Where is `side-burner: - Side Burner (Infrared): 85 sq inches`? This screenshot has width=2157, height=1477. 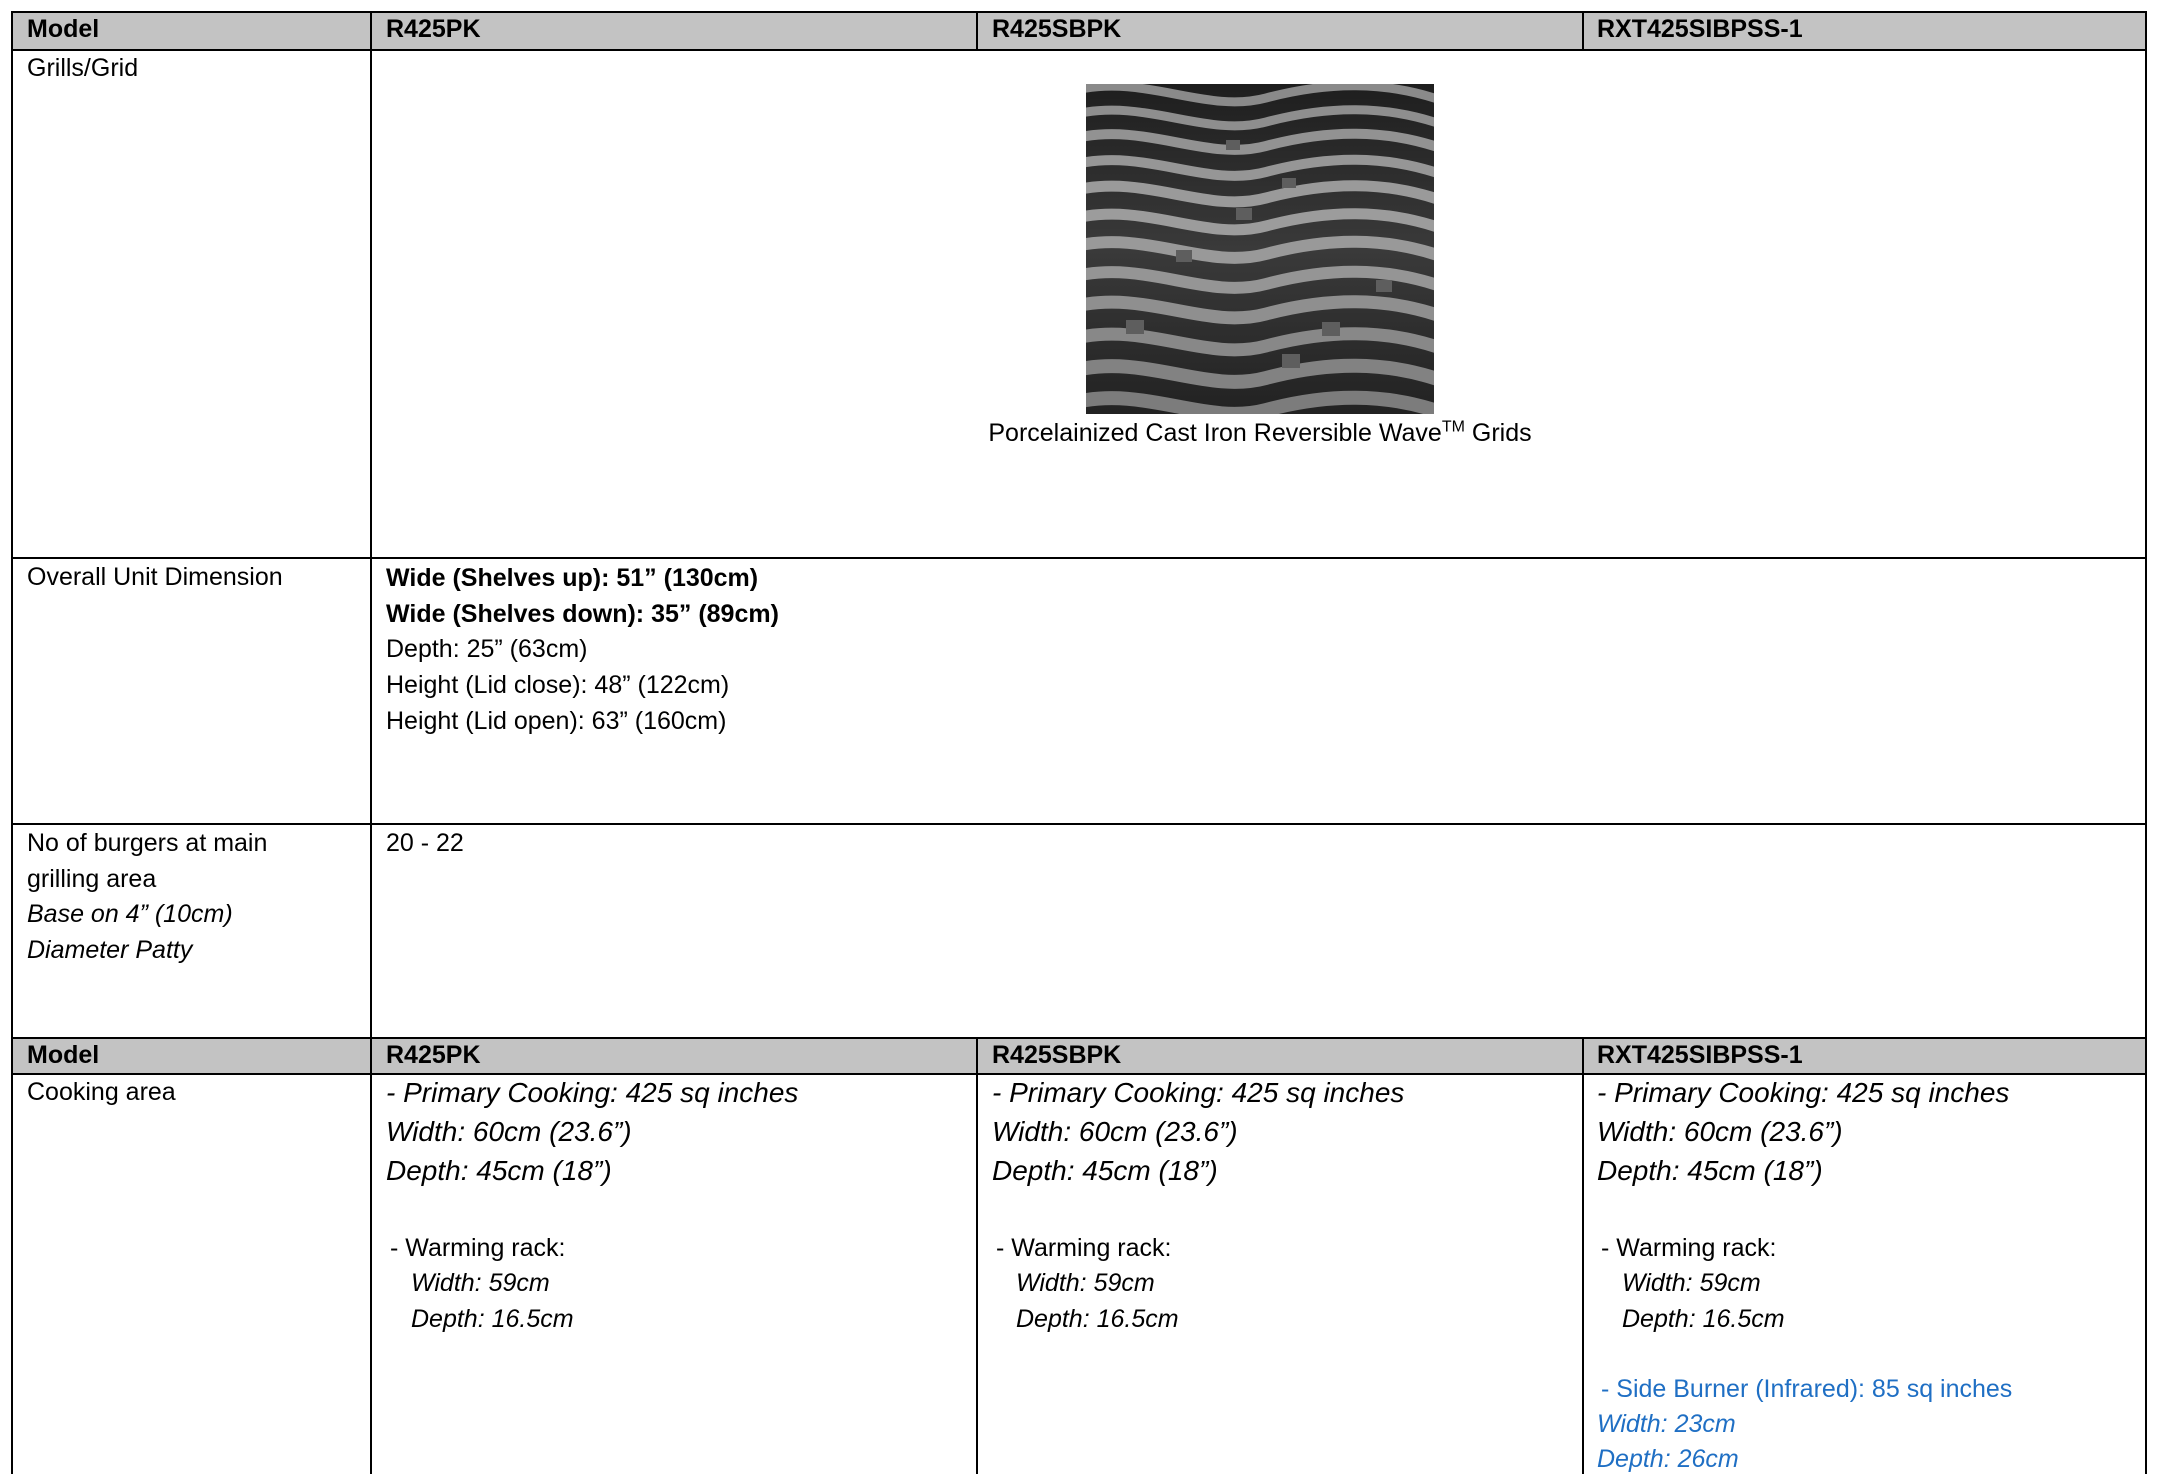 side-burner: - Side Burner (Infrared): 85 sq inches is located at coordinates (1807, 1389).